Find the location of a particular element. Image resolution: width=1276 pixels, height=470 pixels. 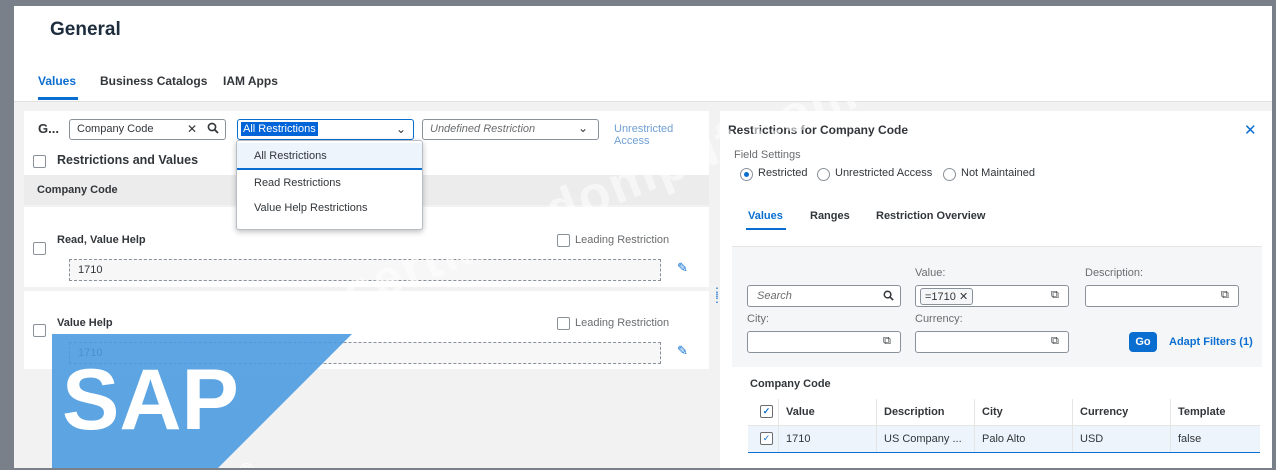

token-remove-icon: ✕ is located at coordinates (963, 297).